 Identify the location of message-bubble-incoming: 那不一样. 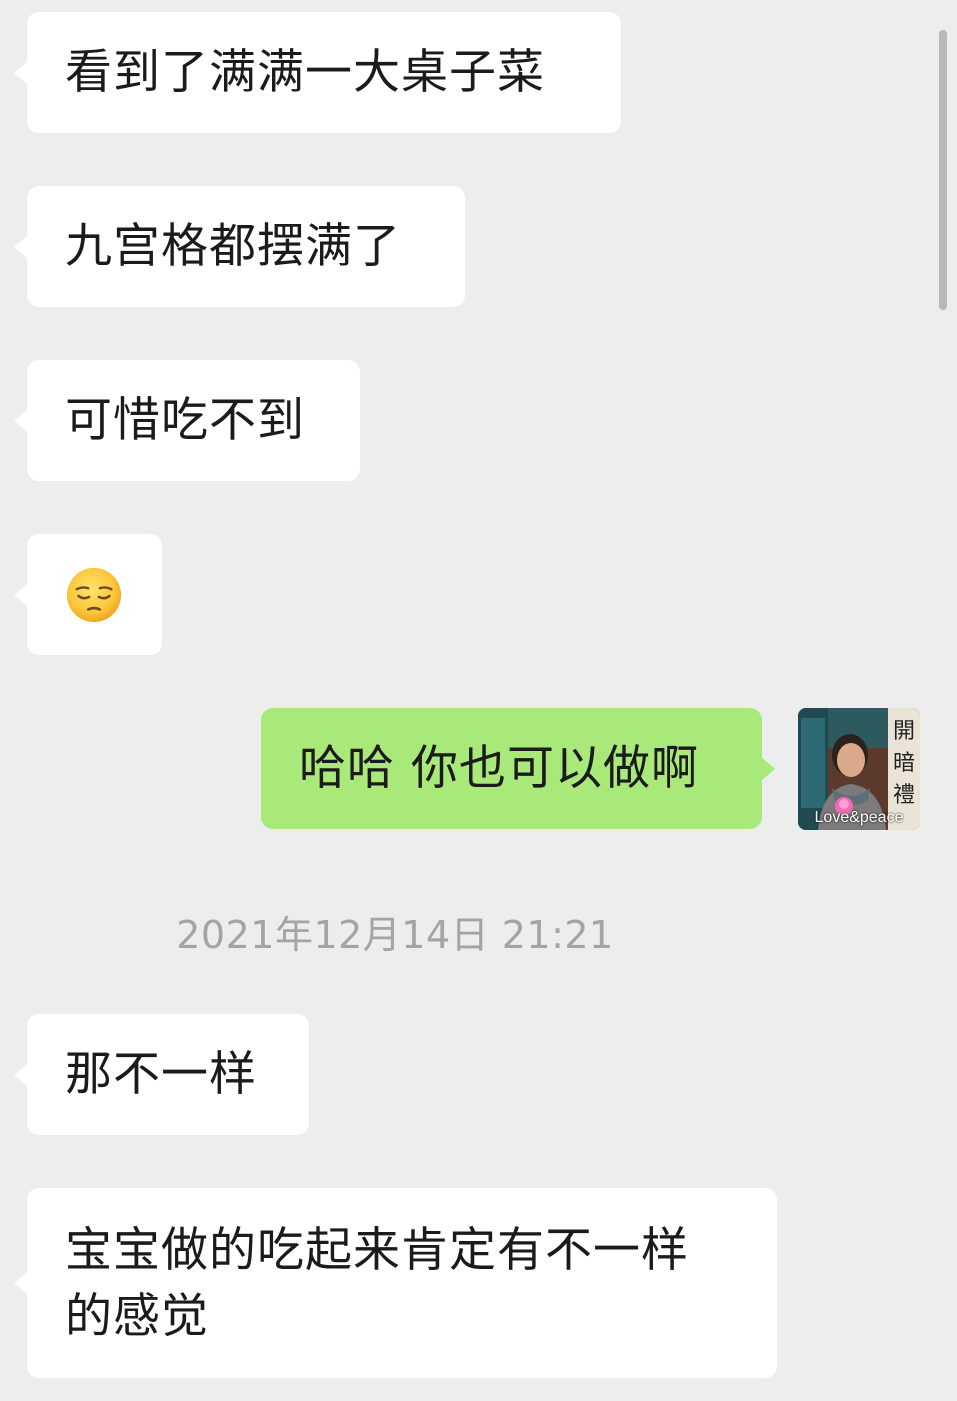
(161, 1074).